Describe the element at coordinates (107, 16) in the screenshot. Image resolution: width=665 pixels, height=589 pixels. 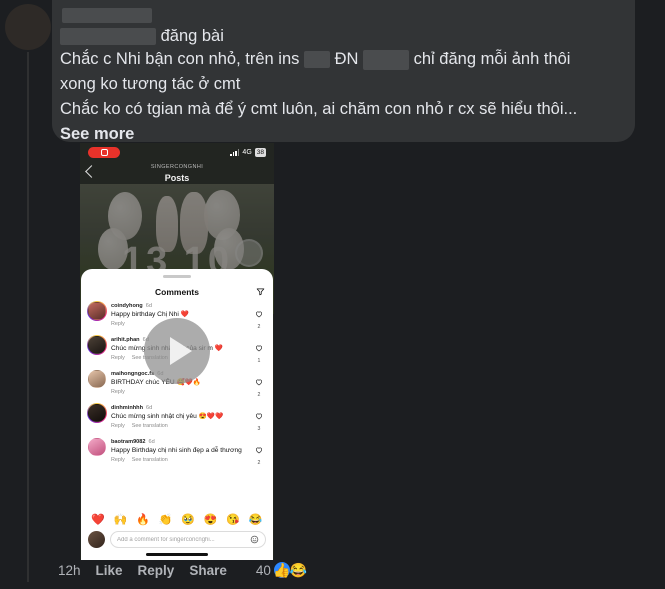
I see `redacted-name-top` at that location.